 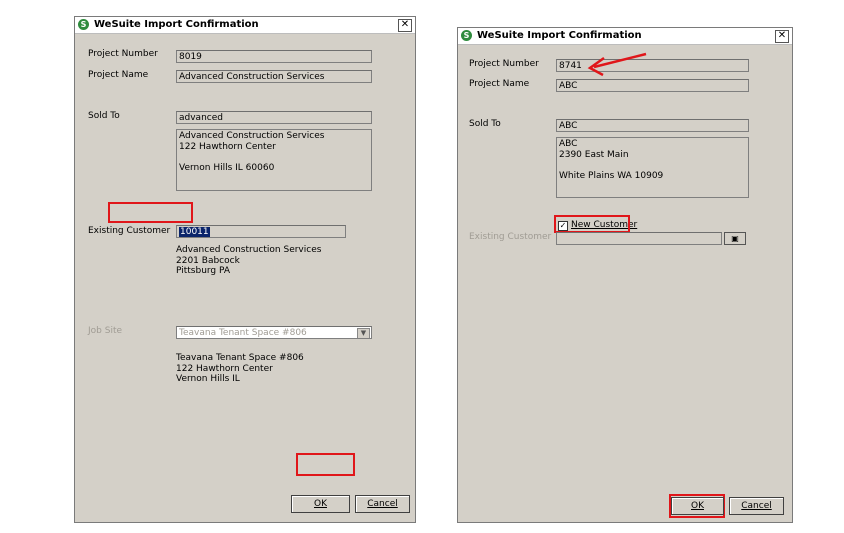 I want to click on left-title-bar: S WeSuite Import Confirmation ✕, so click(x=245, y=25).